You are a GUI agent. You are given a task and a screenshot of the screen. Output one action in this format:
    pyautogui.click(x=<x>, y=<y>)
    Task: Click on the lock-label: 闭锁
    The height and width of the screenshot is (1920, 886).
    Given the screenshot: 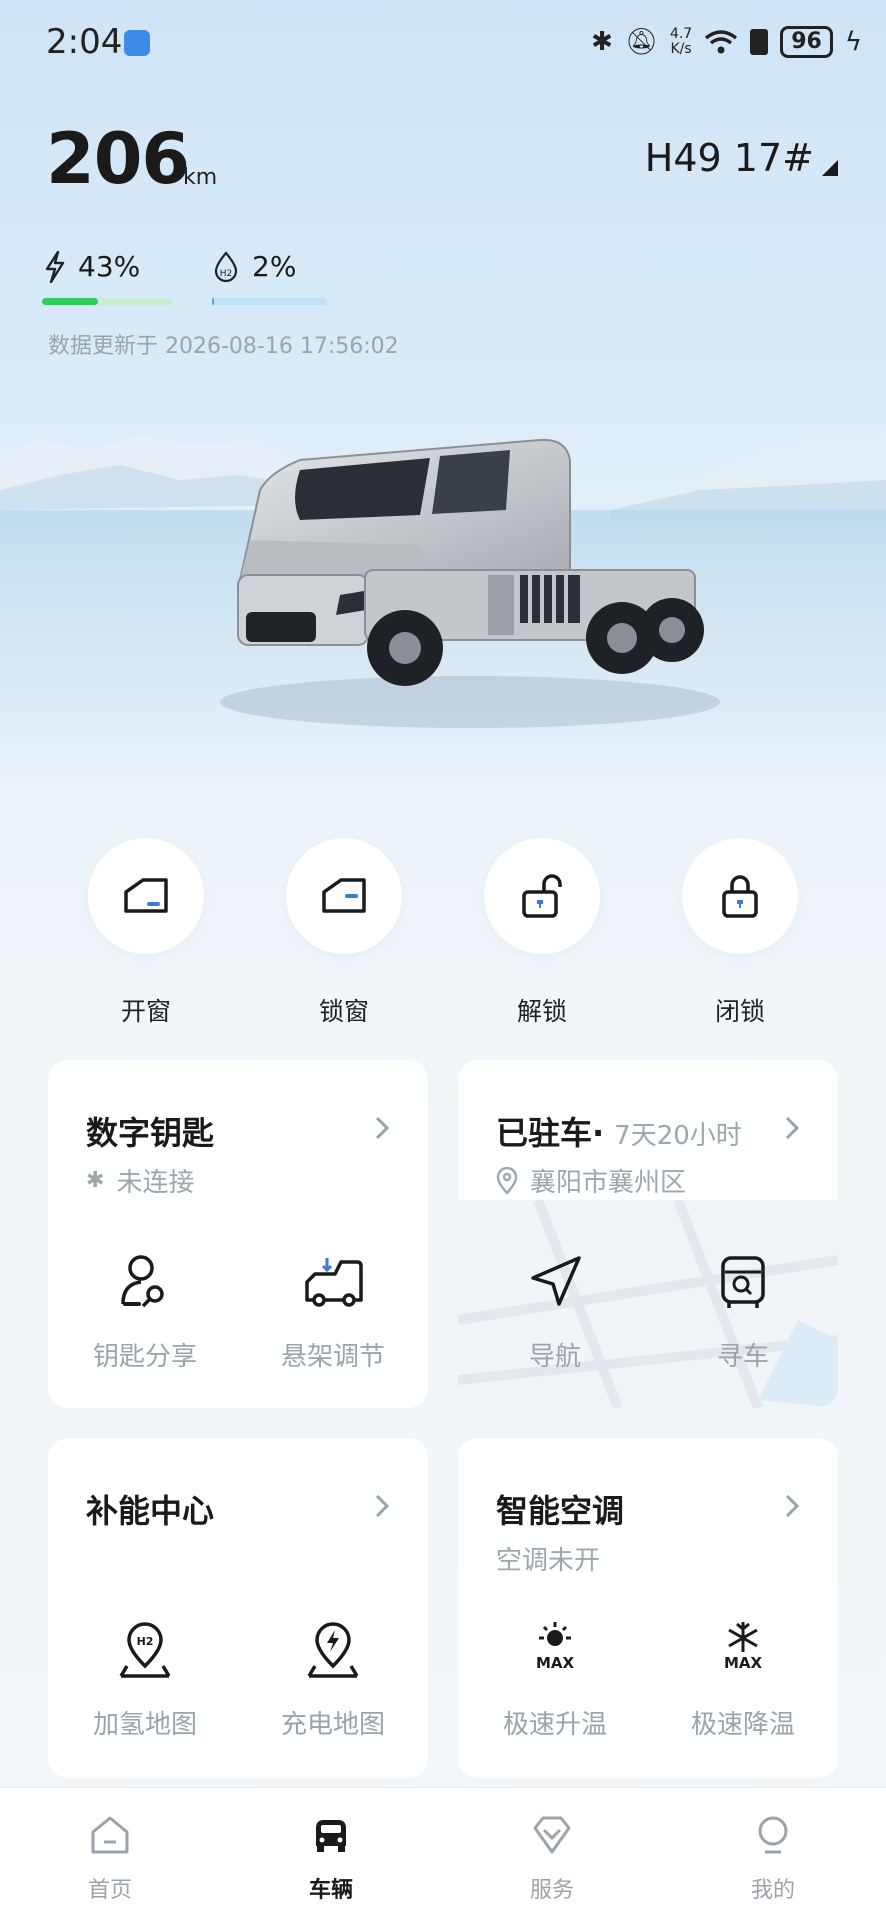 What is the action you would take?
    pyautogui.click(x=739, y=1011)
    